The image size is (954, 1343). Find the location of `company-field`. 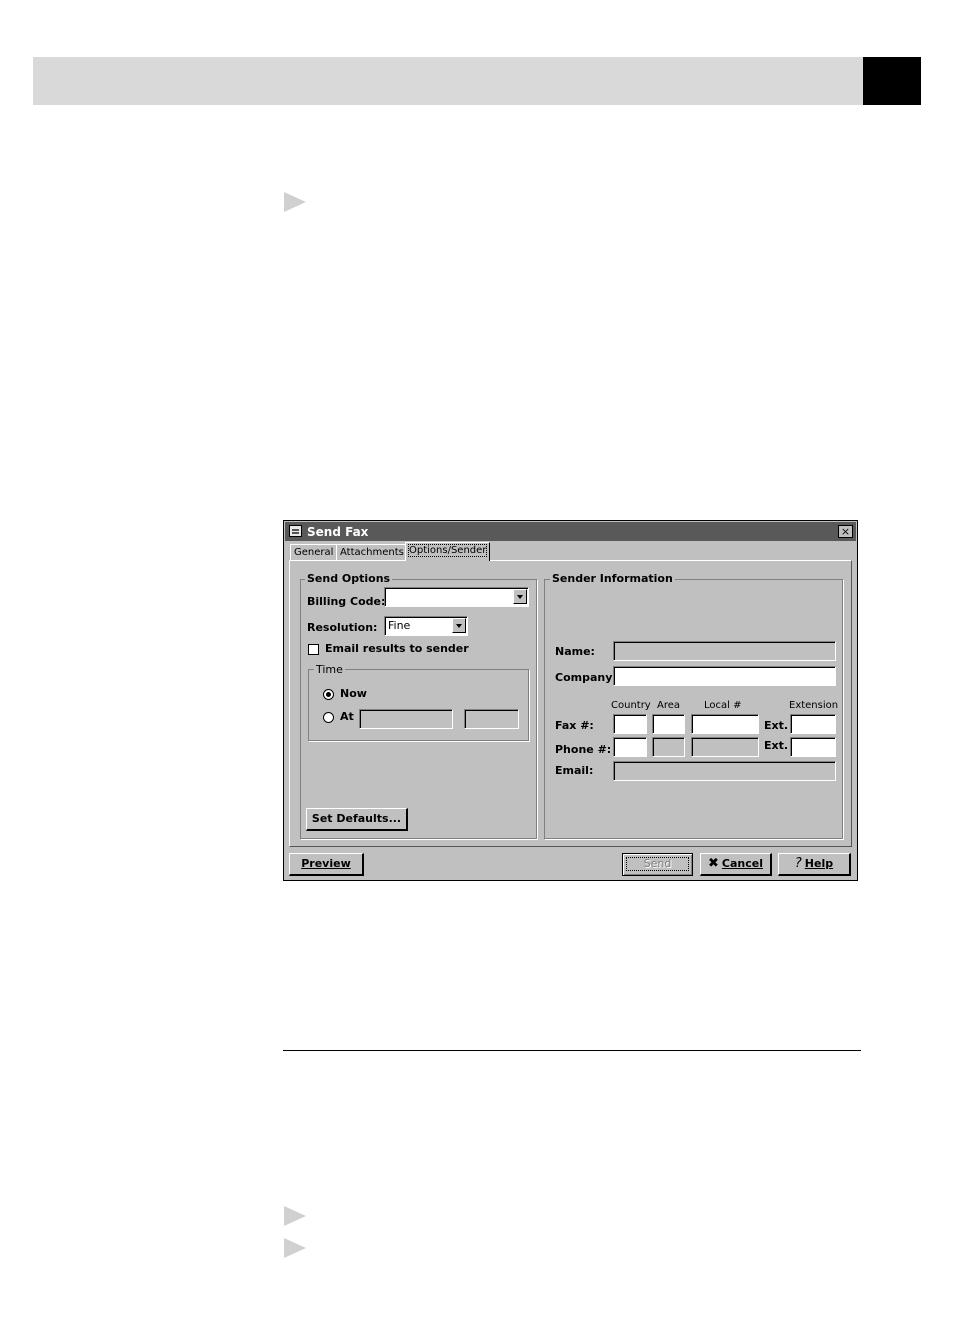

company-field is located at coordinates (724, 676).